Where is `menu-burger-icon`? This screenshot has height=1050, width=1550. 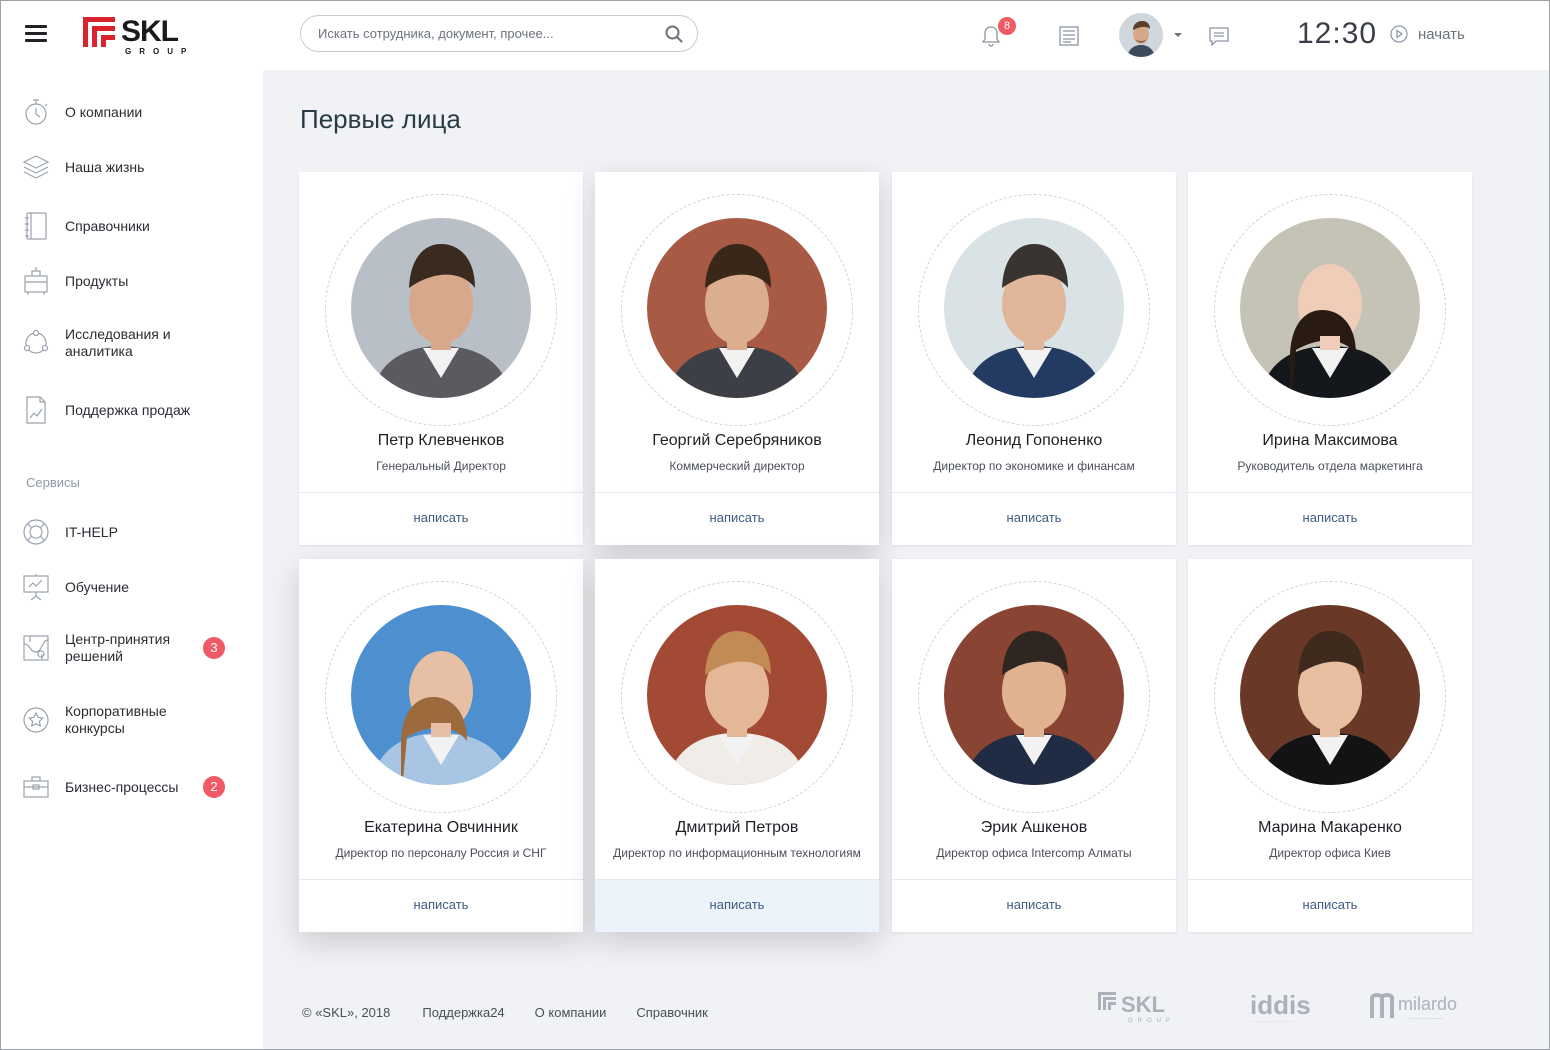
menu-burger-icon is located at coordinates (36, 34).